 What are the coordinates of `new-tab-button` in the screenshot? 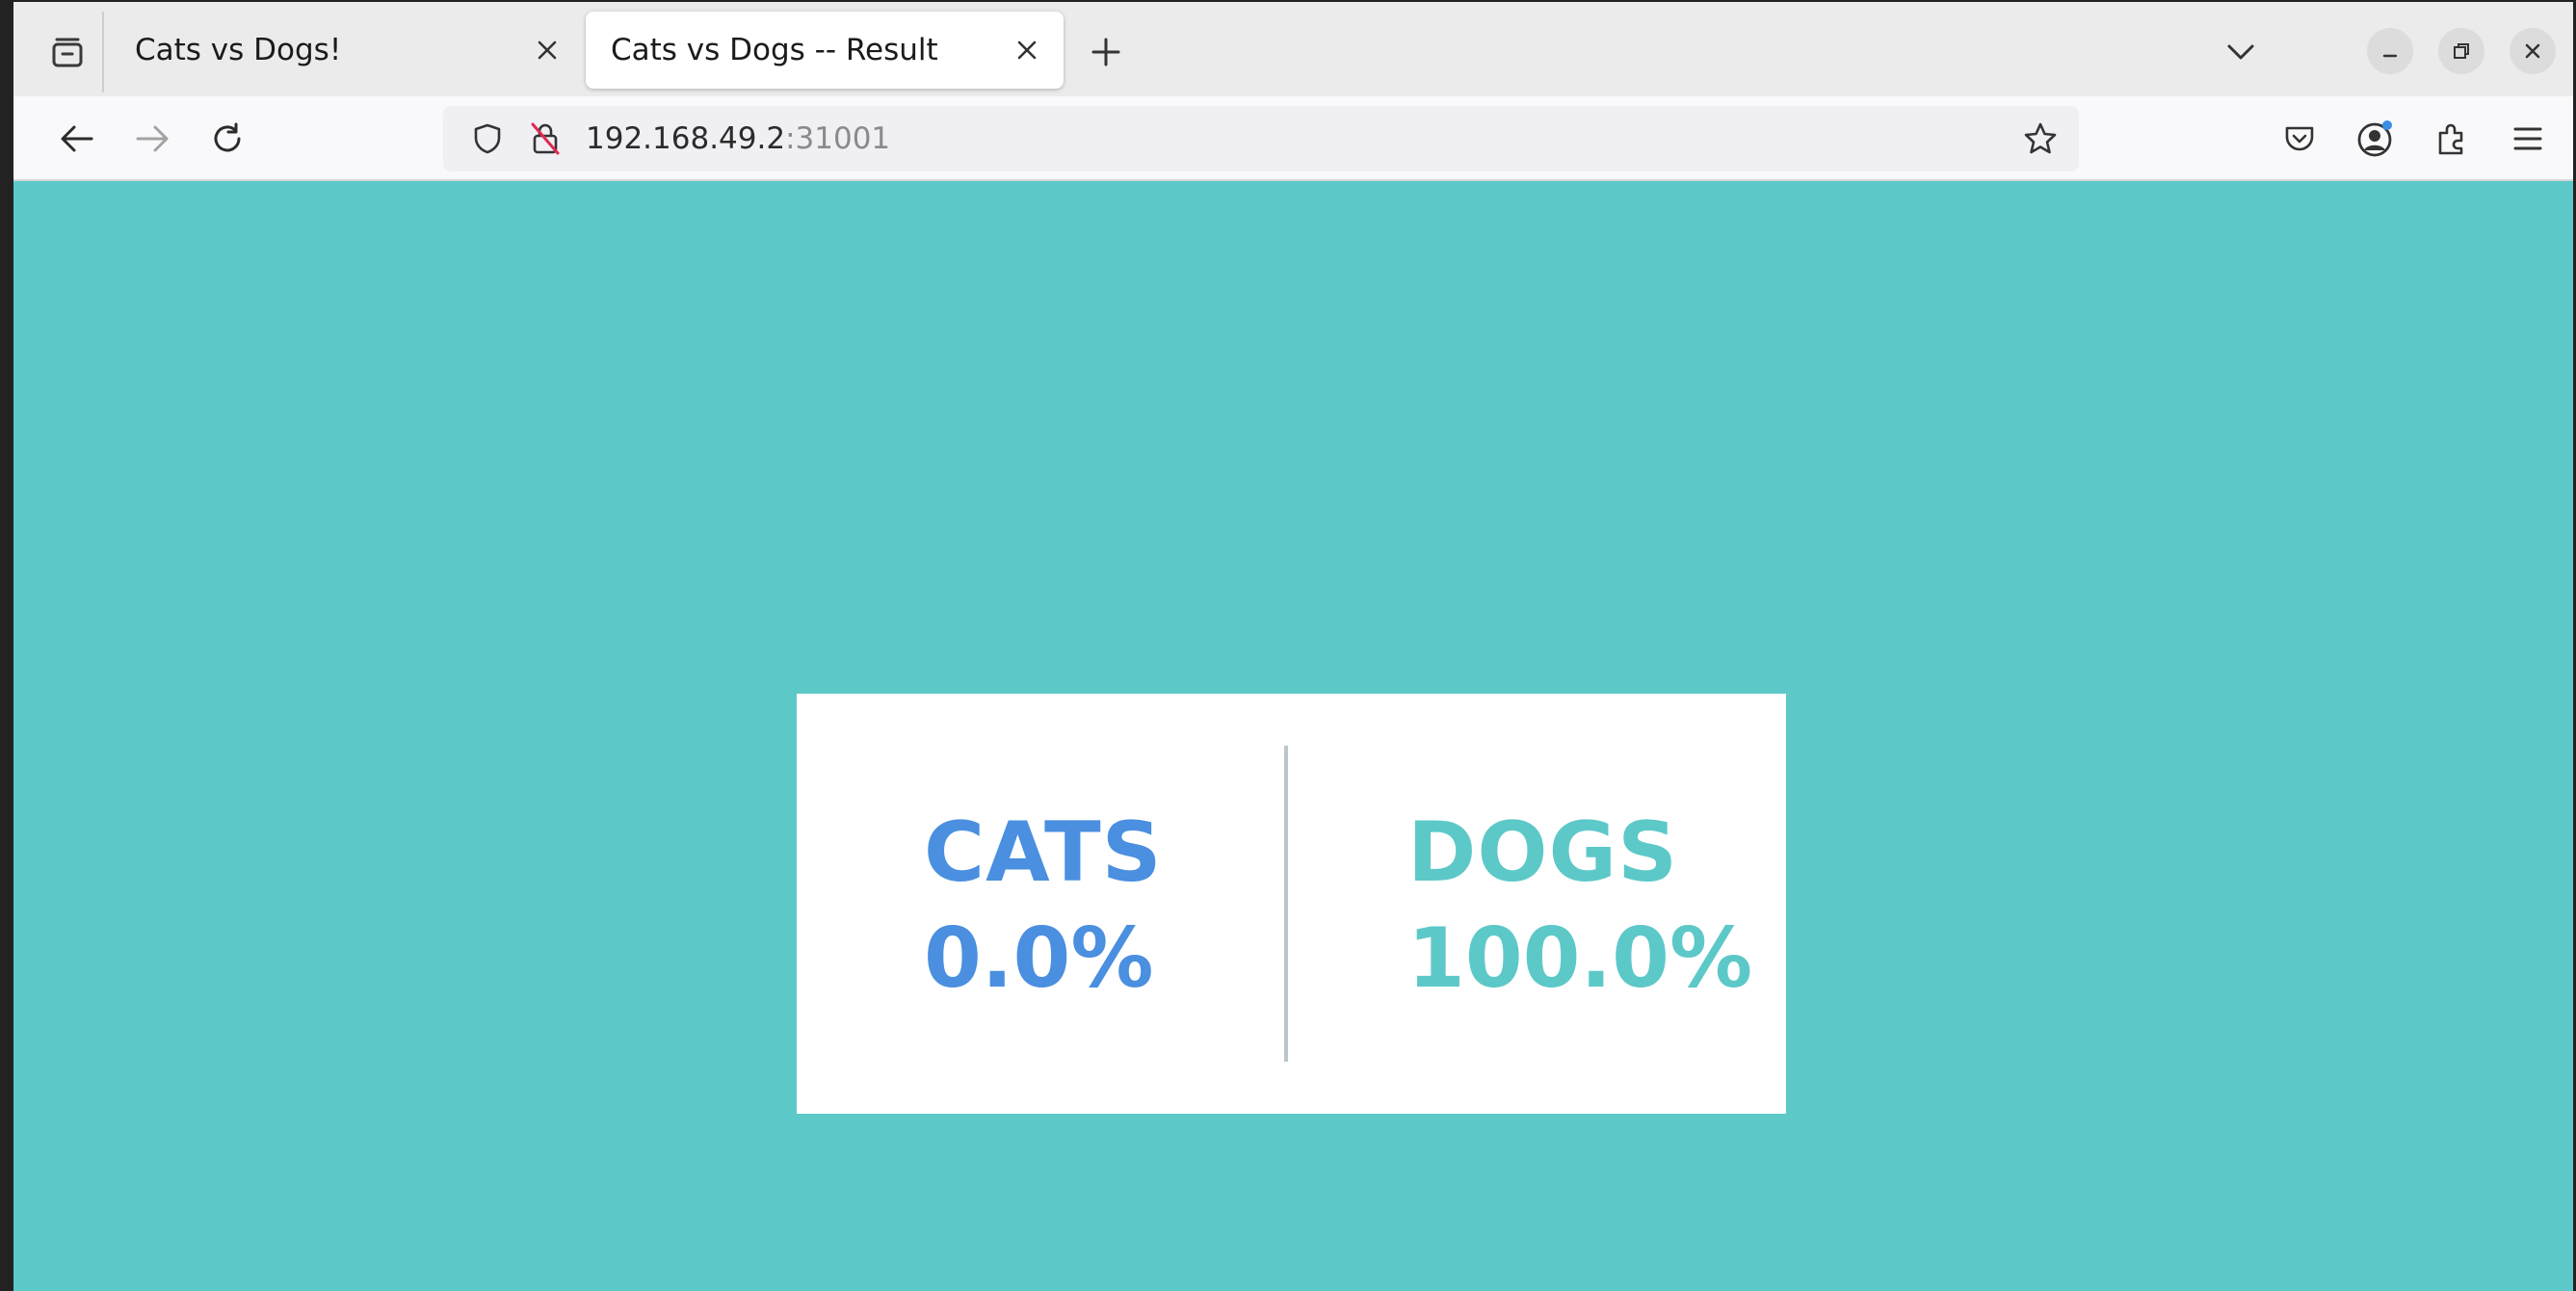 It's located at (1106, 52).